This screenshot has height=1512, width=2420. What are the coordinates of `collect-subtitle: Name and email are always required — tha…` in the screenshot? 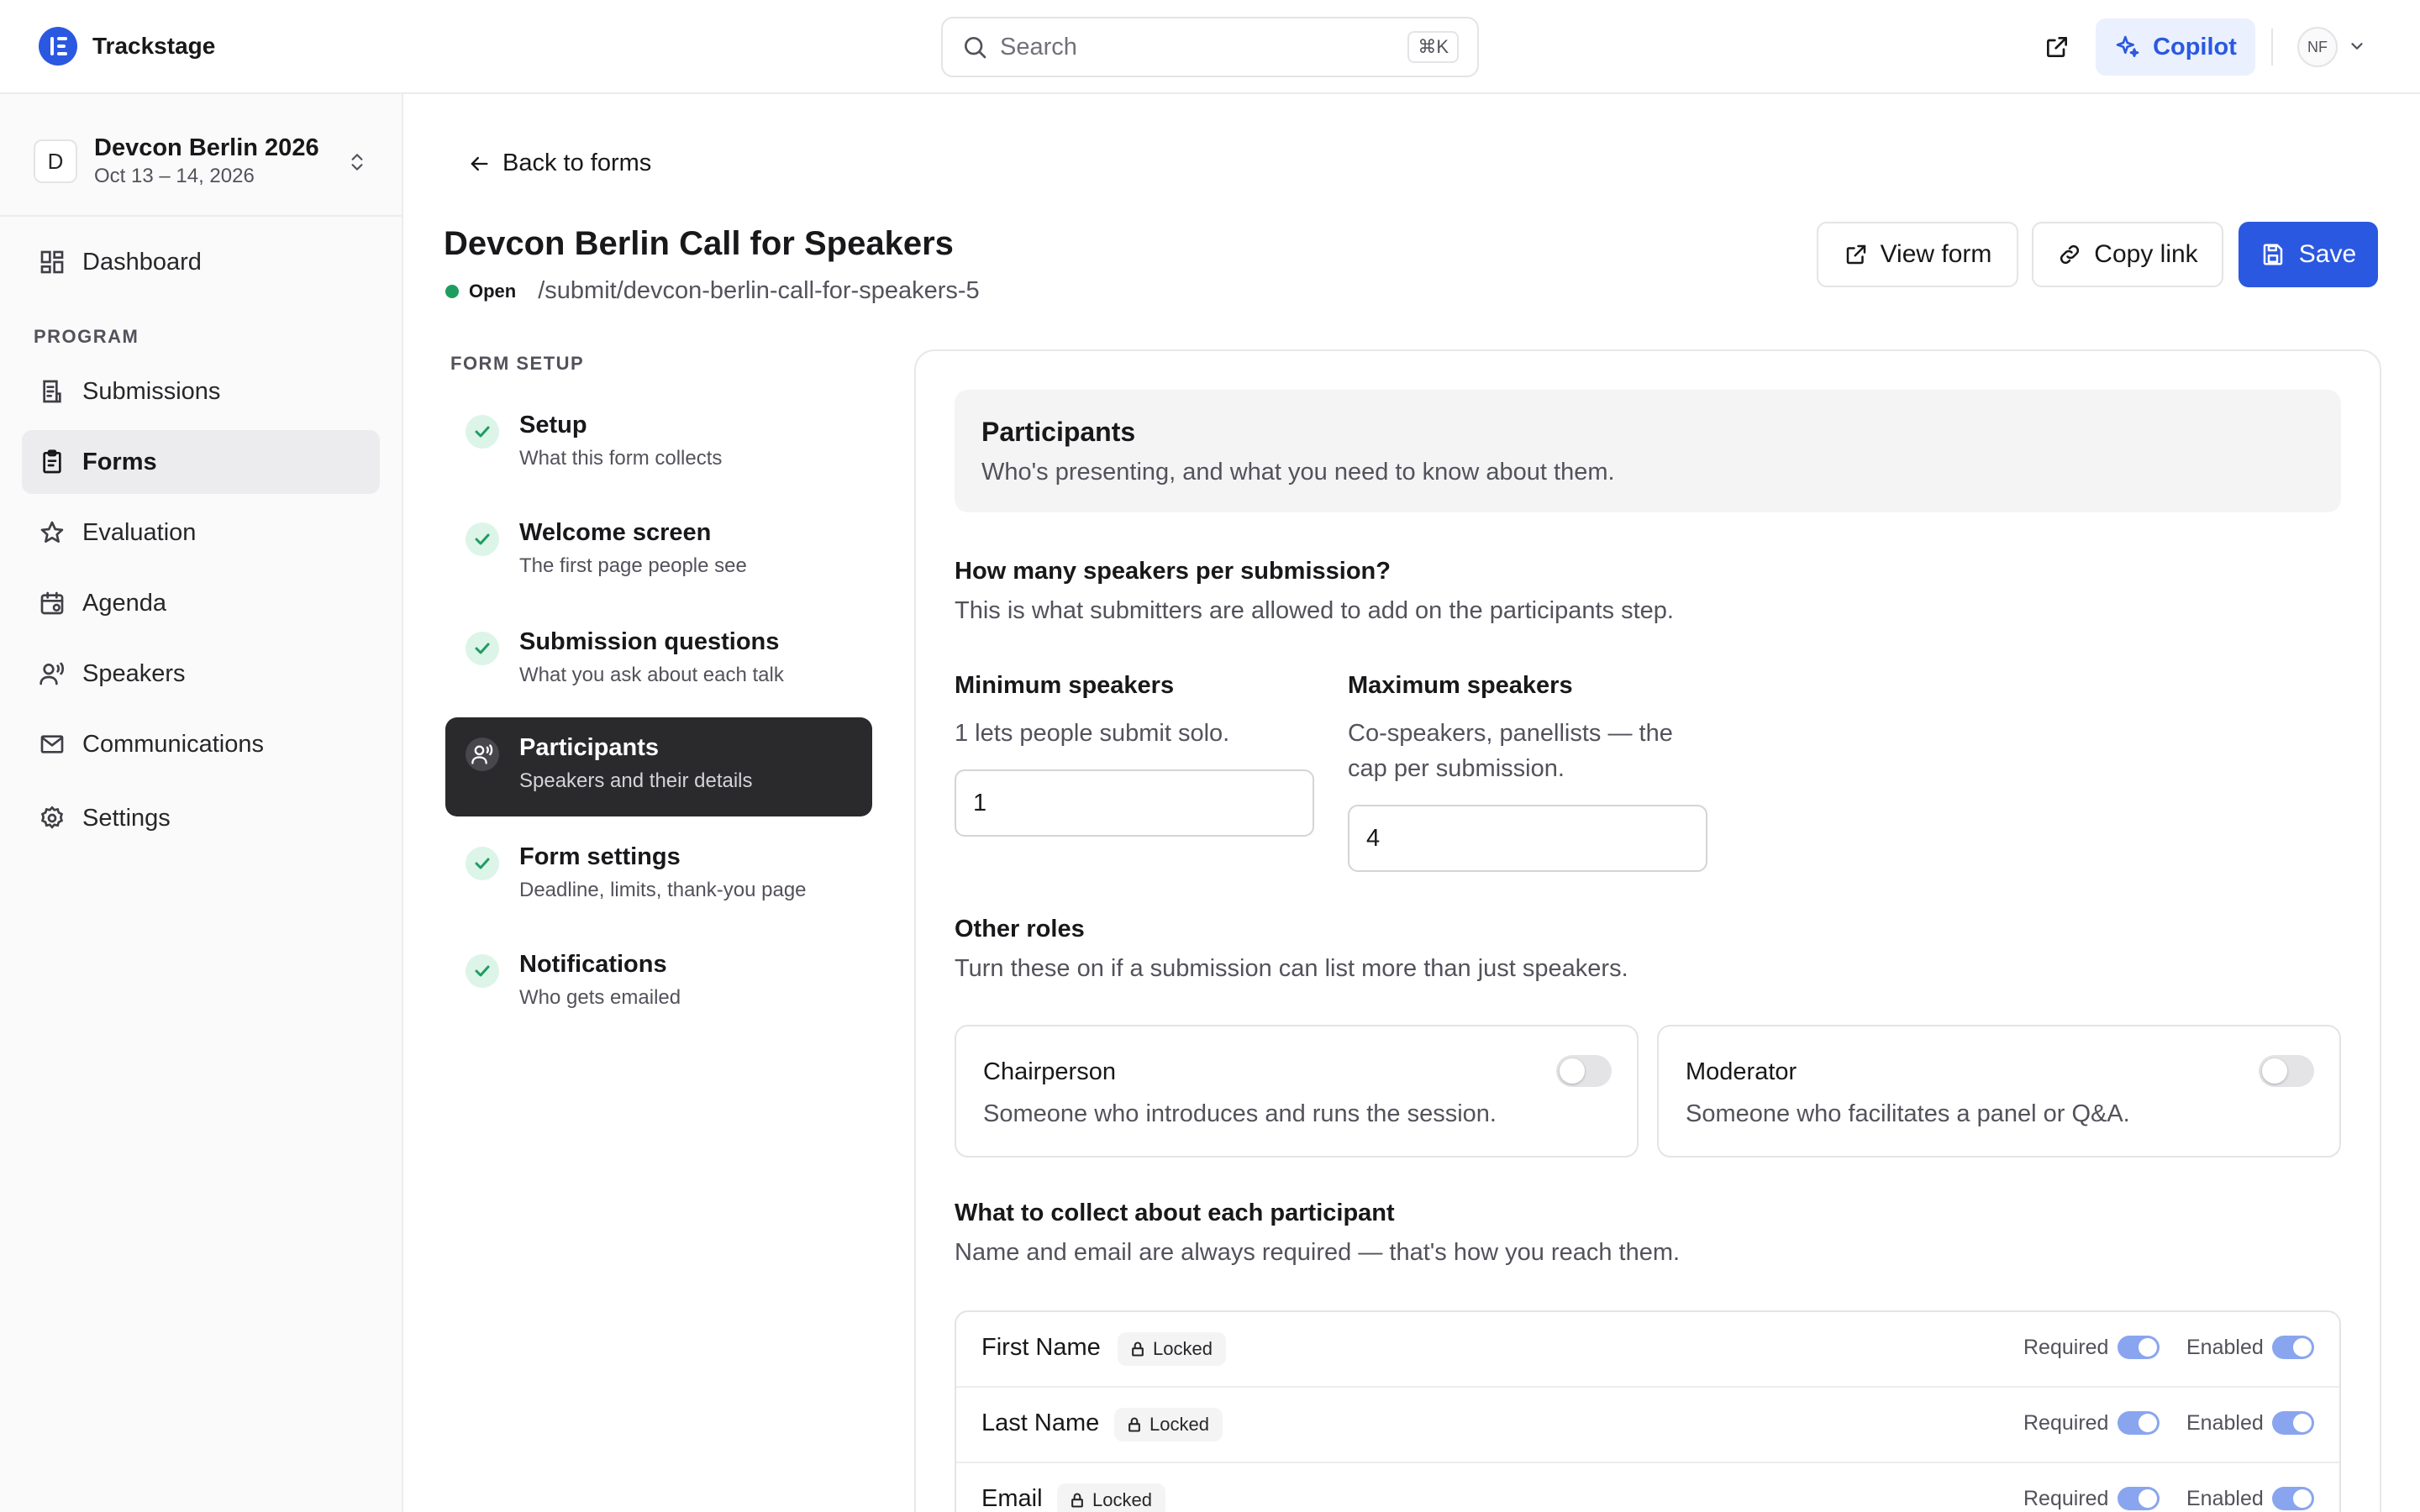 It's located at (1318, 1252).